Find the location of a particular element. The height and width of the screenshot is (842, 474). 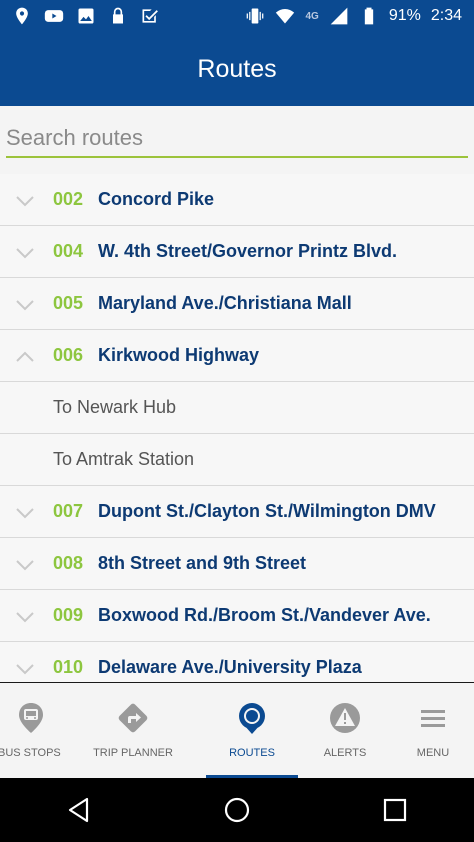

status-bar: 4G 91% 2:34 is located at coordinates (237, 16).